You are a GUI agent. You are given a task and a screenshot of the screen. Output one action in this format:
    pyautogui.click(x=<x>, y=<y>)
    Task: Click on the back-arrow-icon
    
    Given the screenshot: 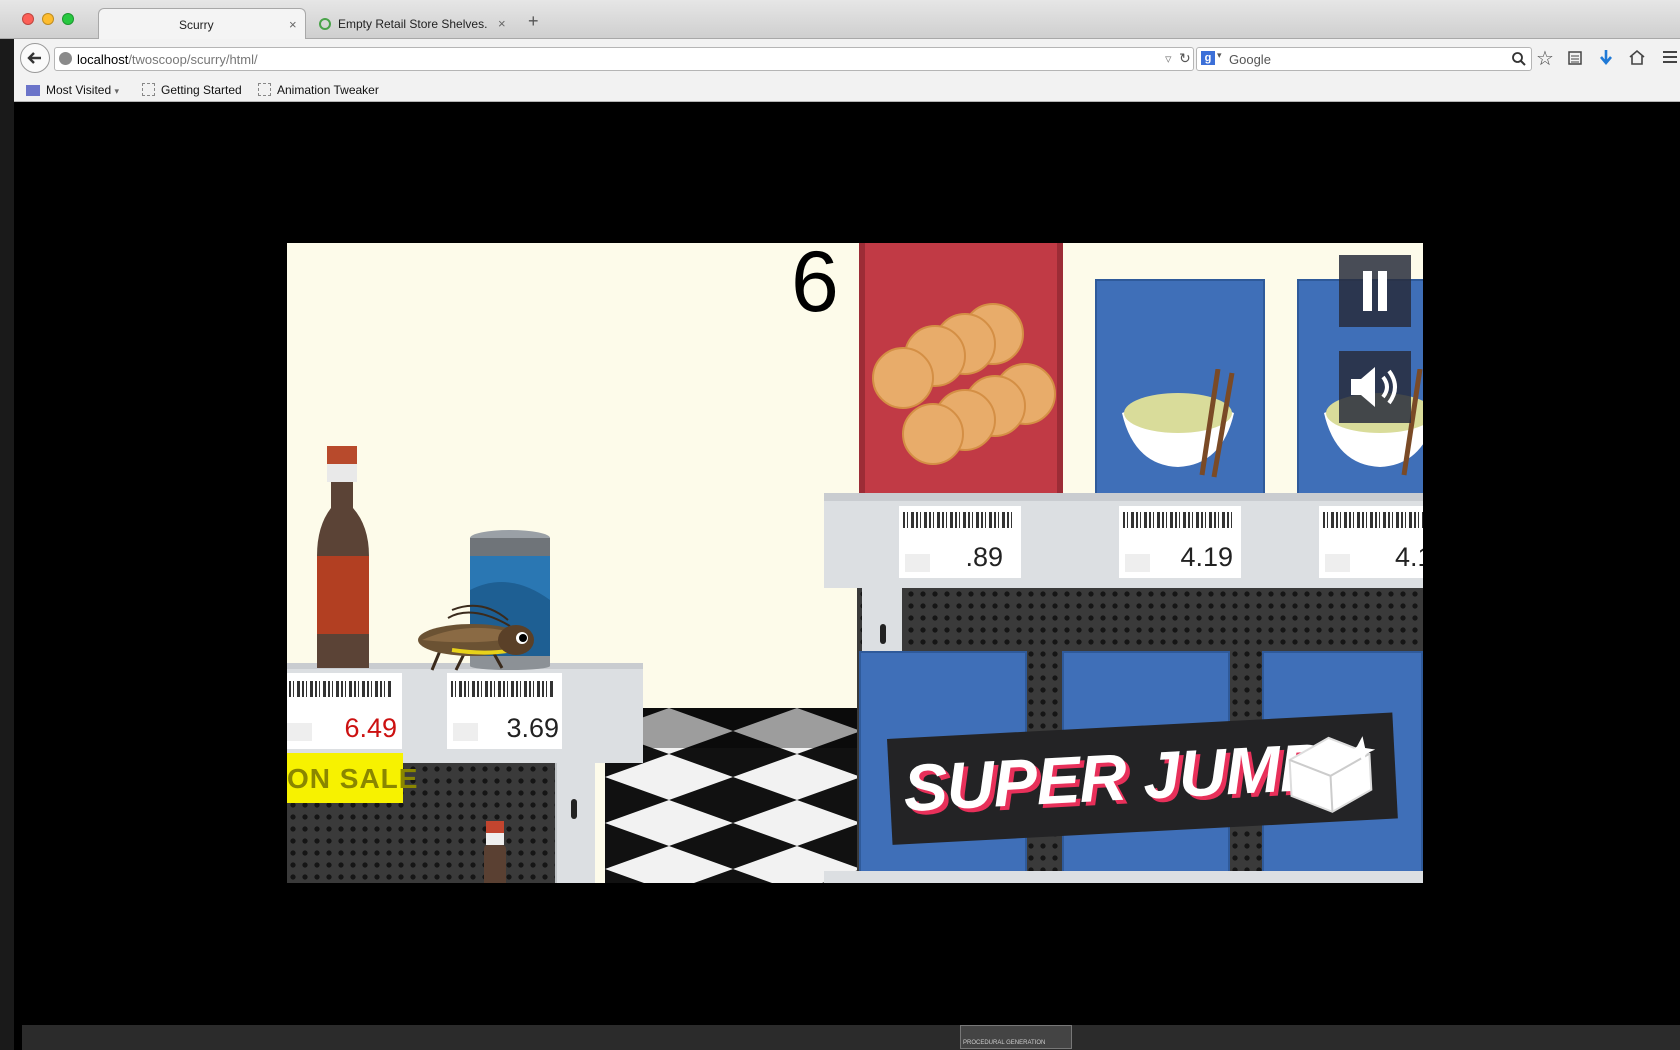 What is the action you would take?
    pyautogui.click(x=34, y=58)
    